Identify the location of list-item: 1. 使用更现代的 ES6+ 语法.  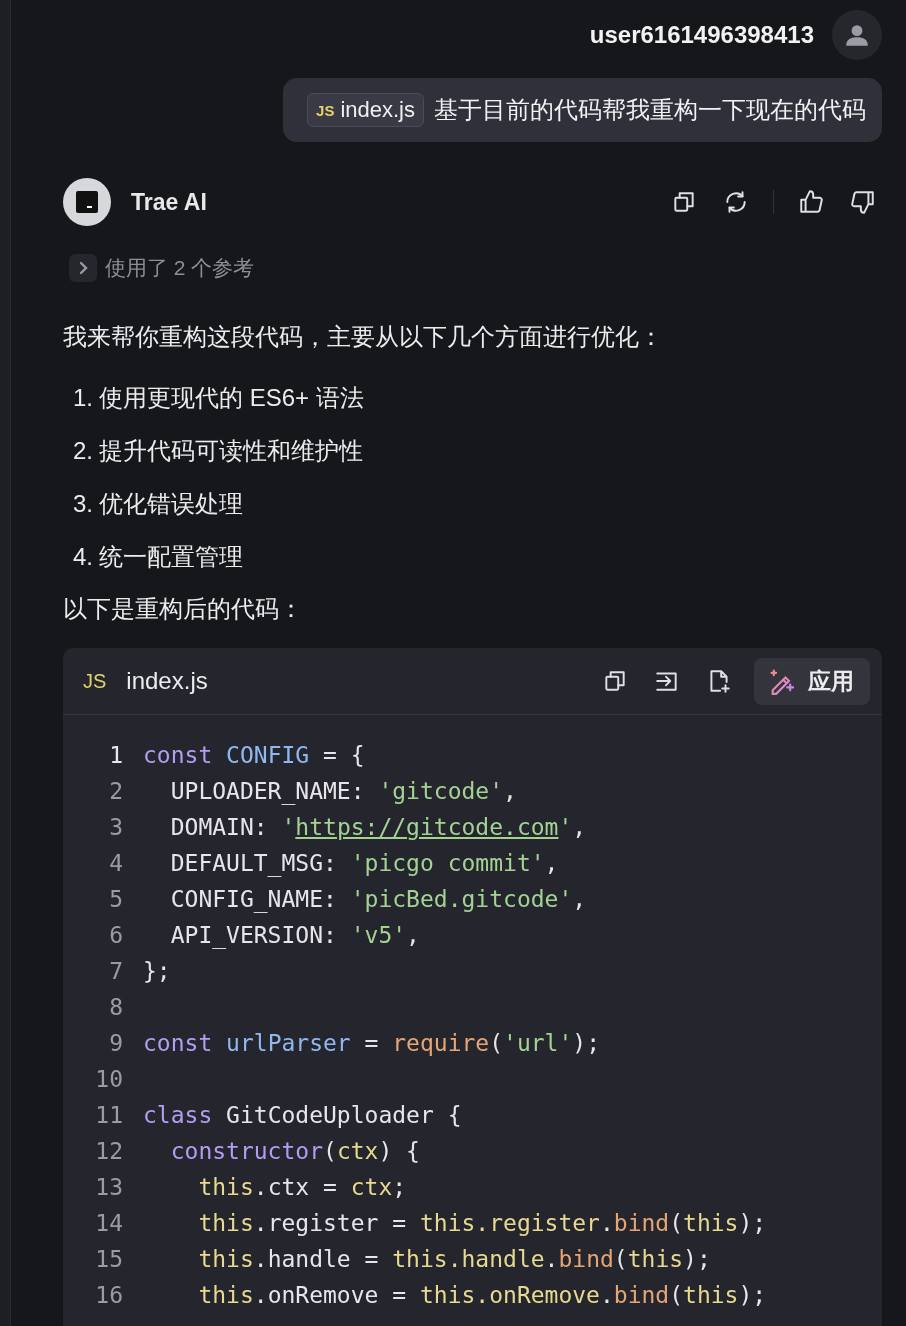
(219, 398).